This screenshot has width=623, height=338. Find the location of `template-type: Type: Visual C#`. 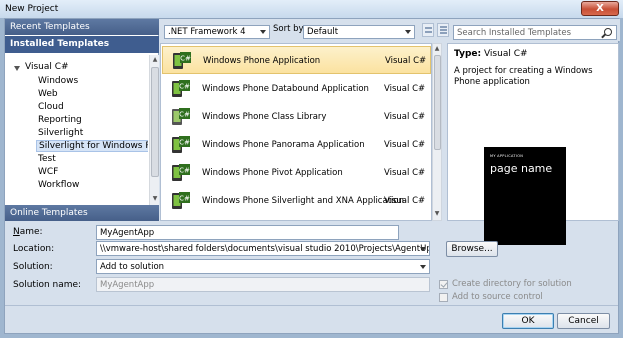

template-type: Type: Visual C# is located at coordinates (491, 54).